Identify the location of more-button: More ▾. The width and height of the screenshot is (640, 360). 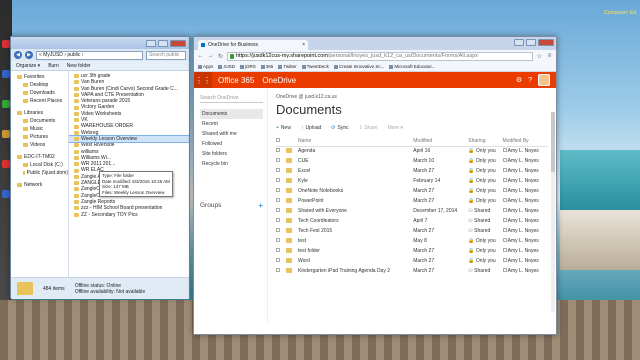
(395, 128).